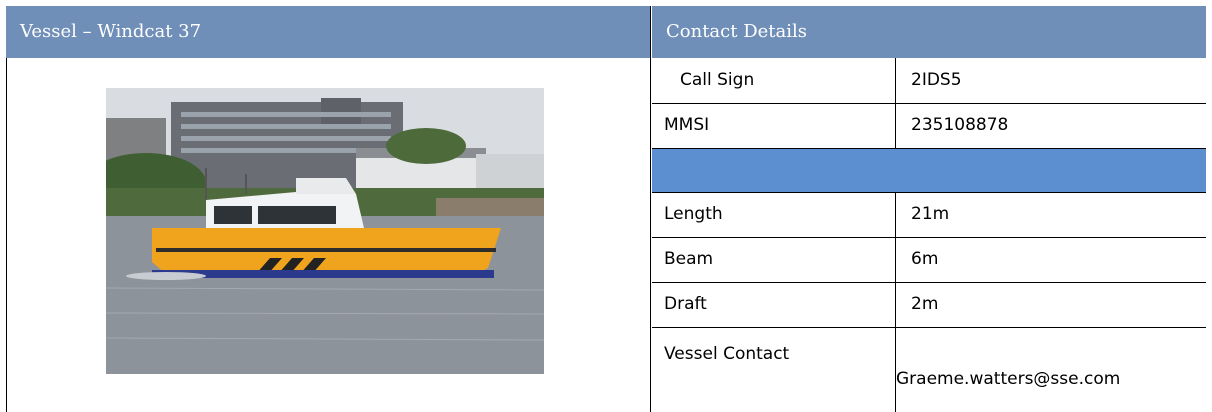 The height and width of the screenshot is (412, 1212). Describe the element at coordinates (6, 235) in the screenshot. I see `left-border` at that location.